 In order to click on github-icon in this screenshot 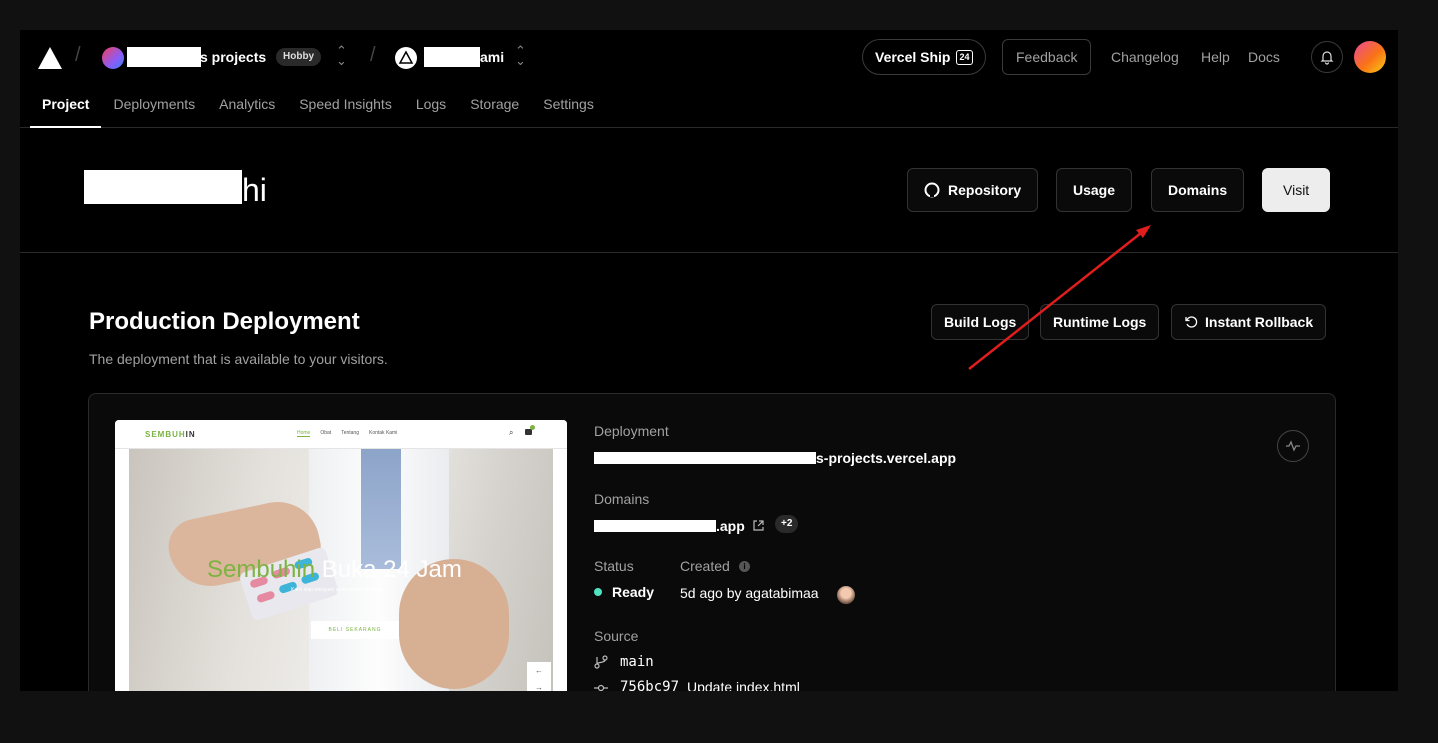, I will do `click(932, 190)`.